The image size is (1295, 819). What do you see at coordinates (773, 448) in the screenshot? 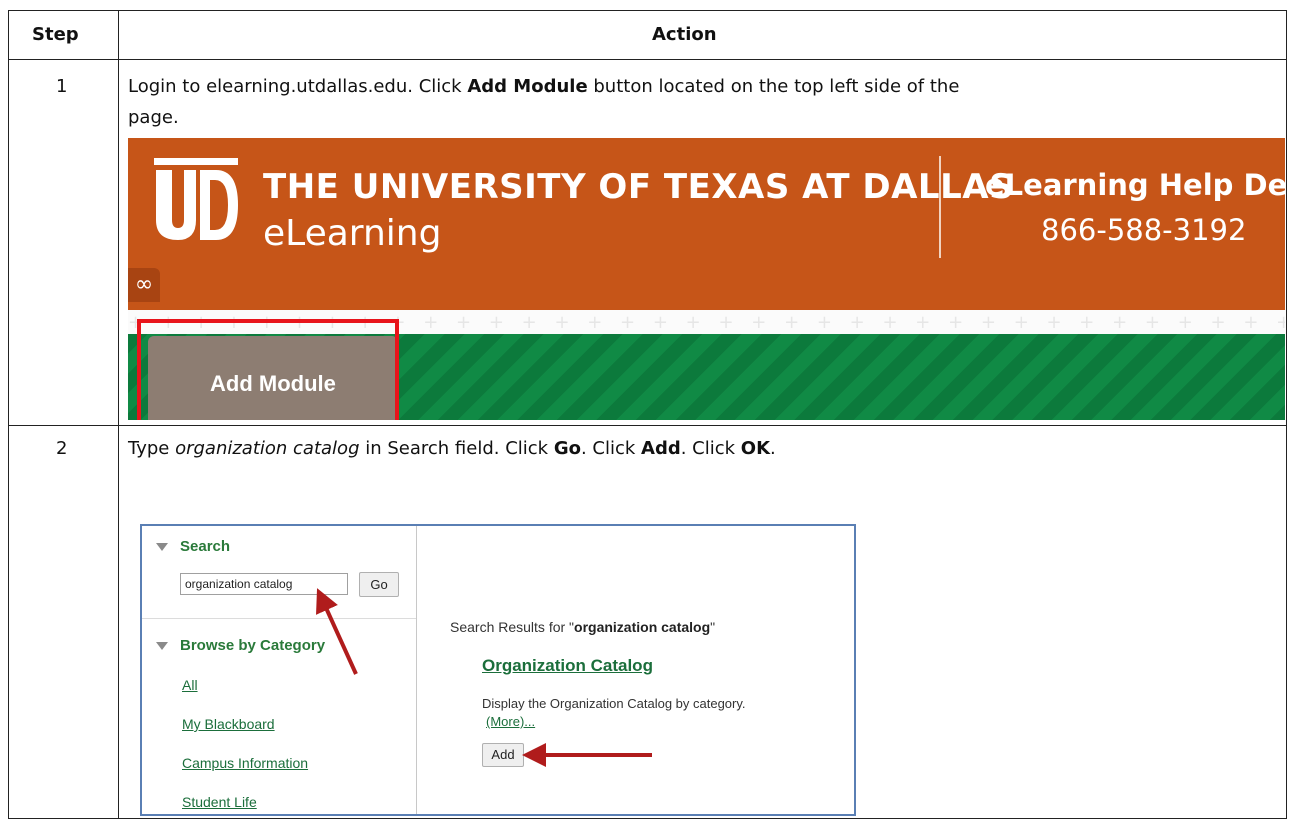
I see `instruction-text: .` at bounding box center [773, 448].